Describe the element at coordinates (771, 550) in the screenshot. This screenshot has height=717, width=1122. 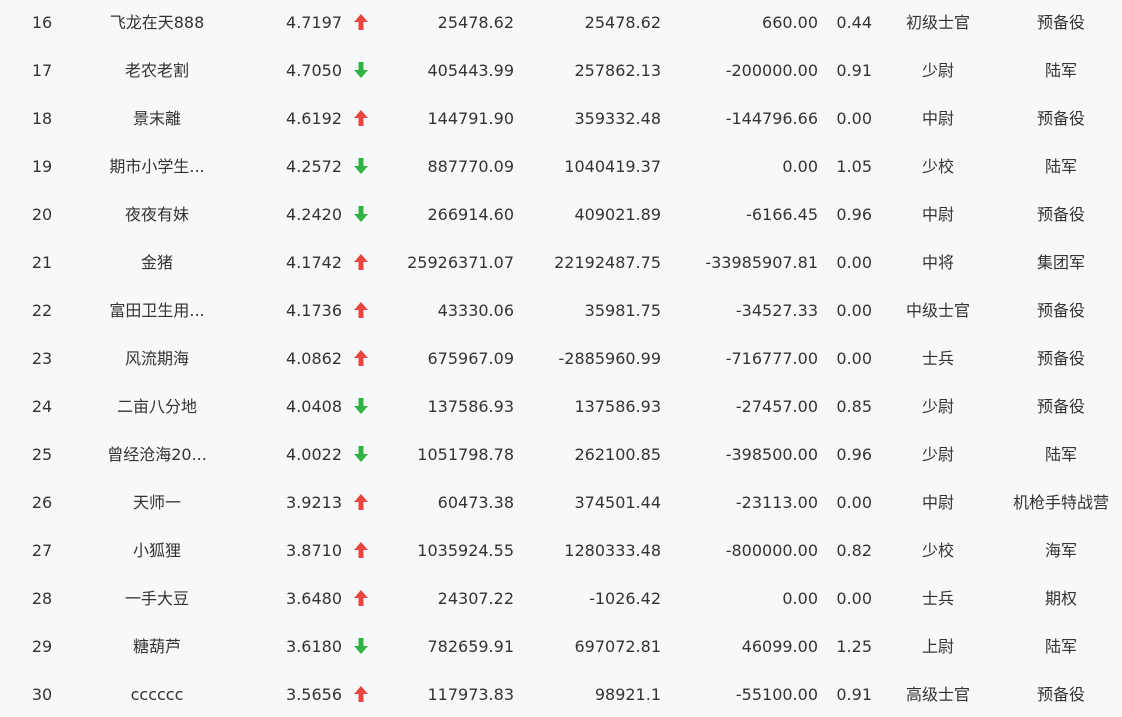
I see `net-flow-value: -800000.00` at that location.